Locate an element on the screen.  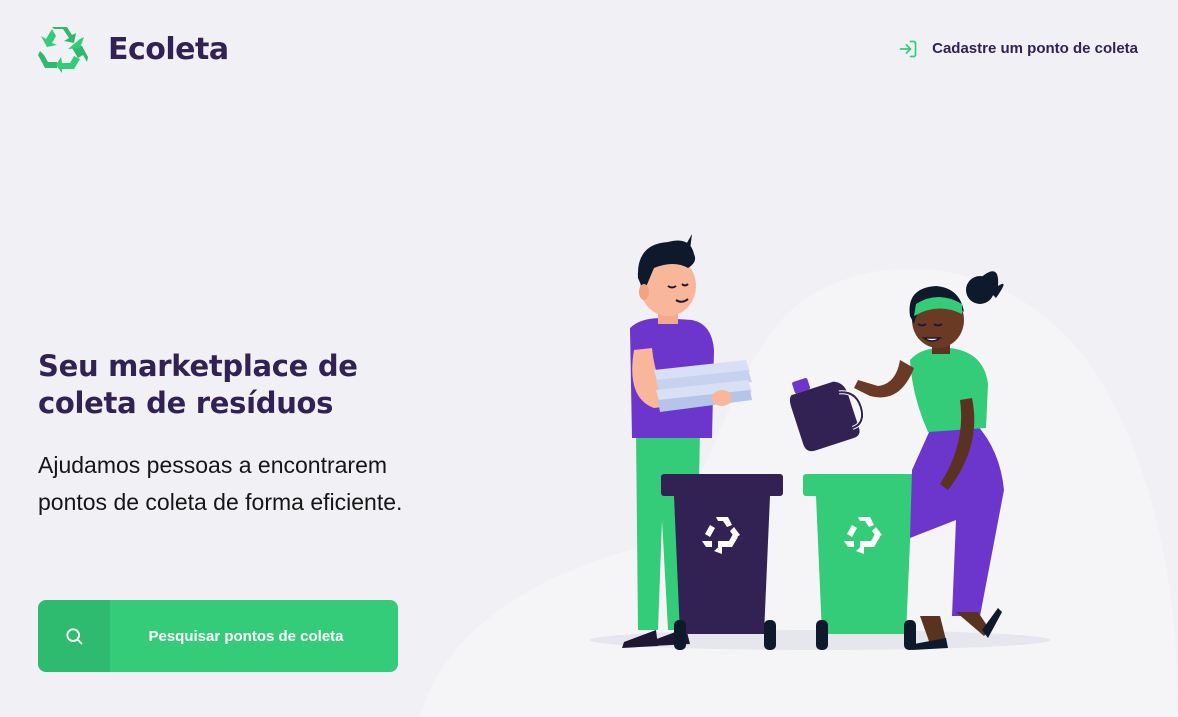
register-point-label: Cadastre um ponto de coleta is located at coordinates (1035, 48).